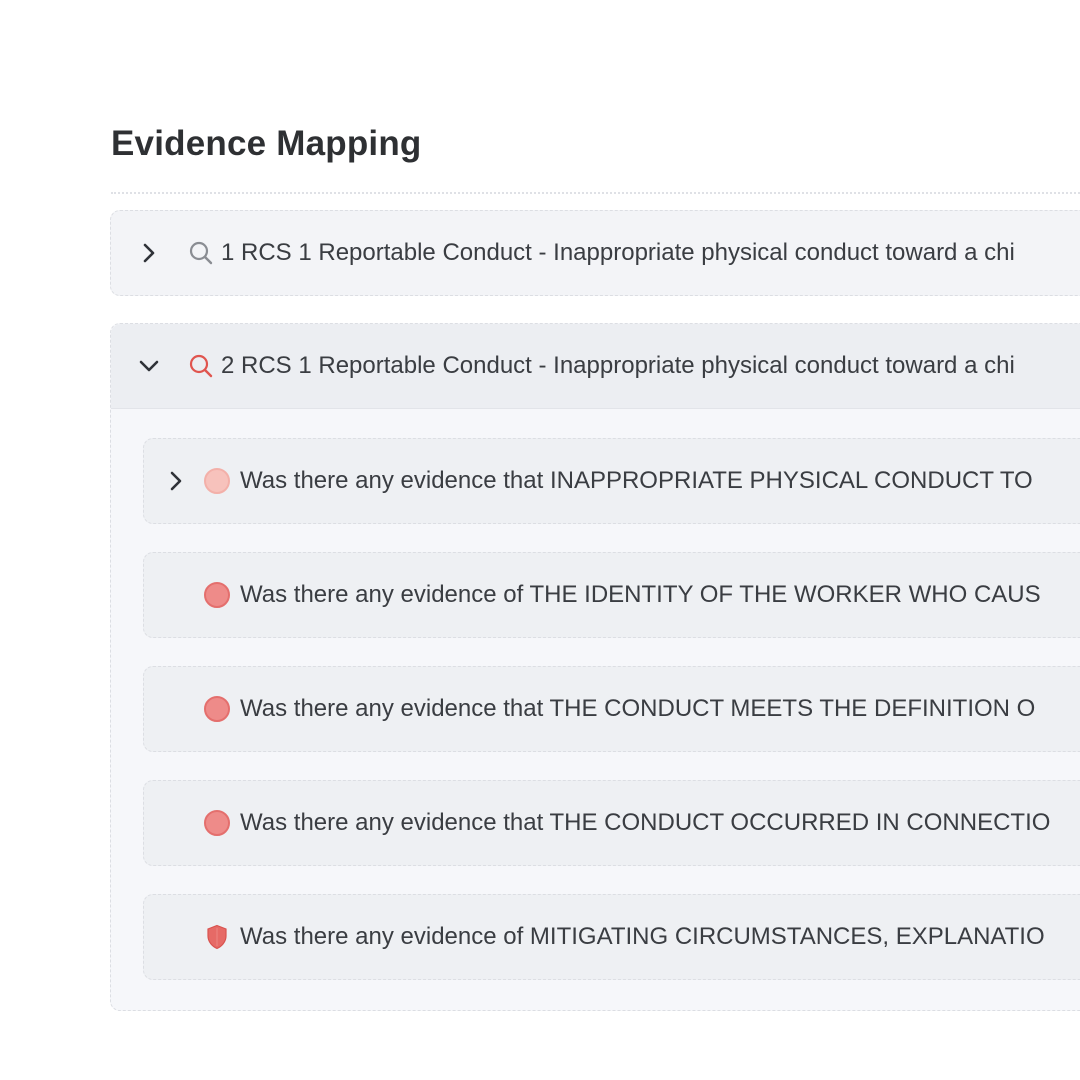  I want to click on title-divider, so click(595, 193).